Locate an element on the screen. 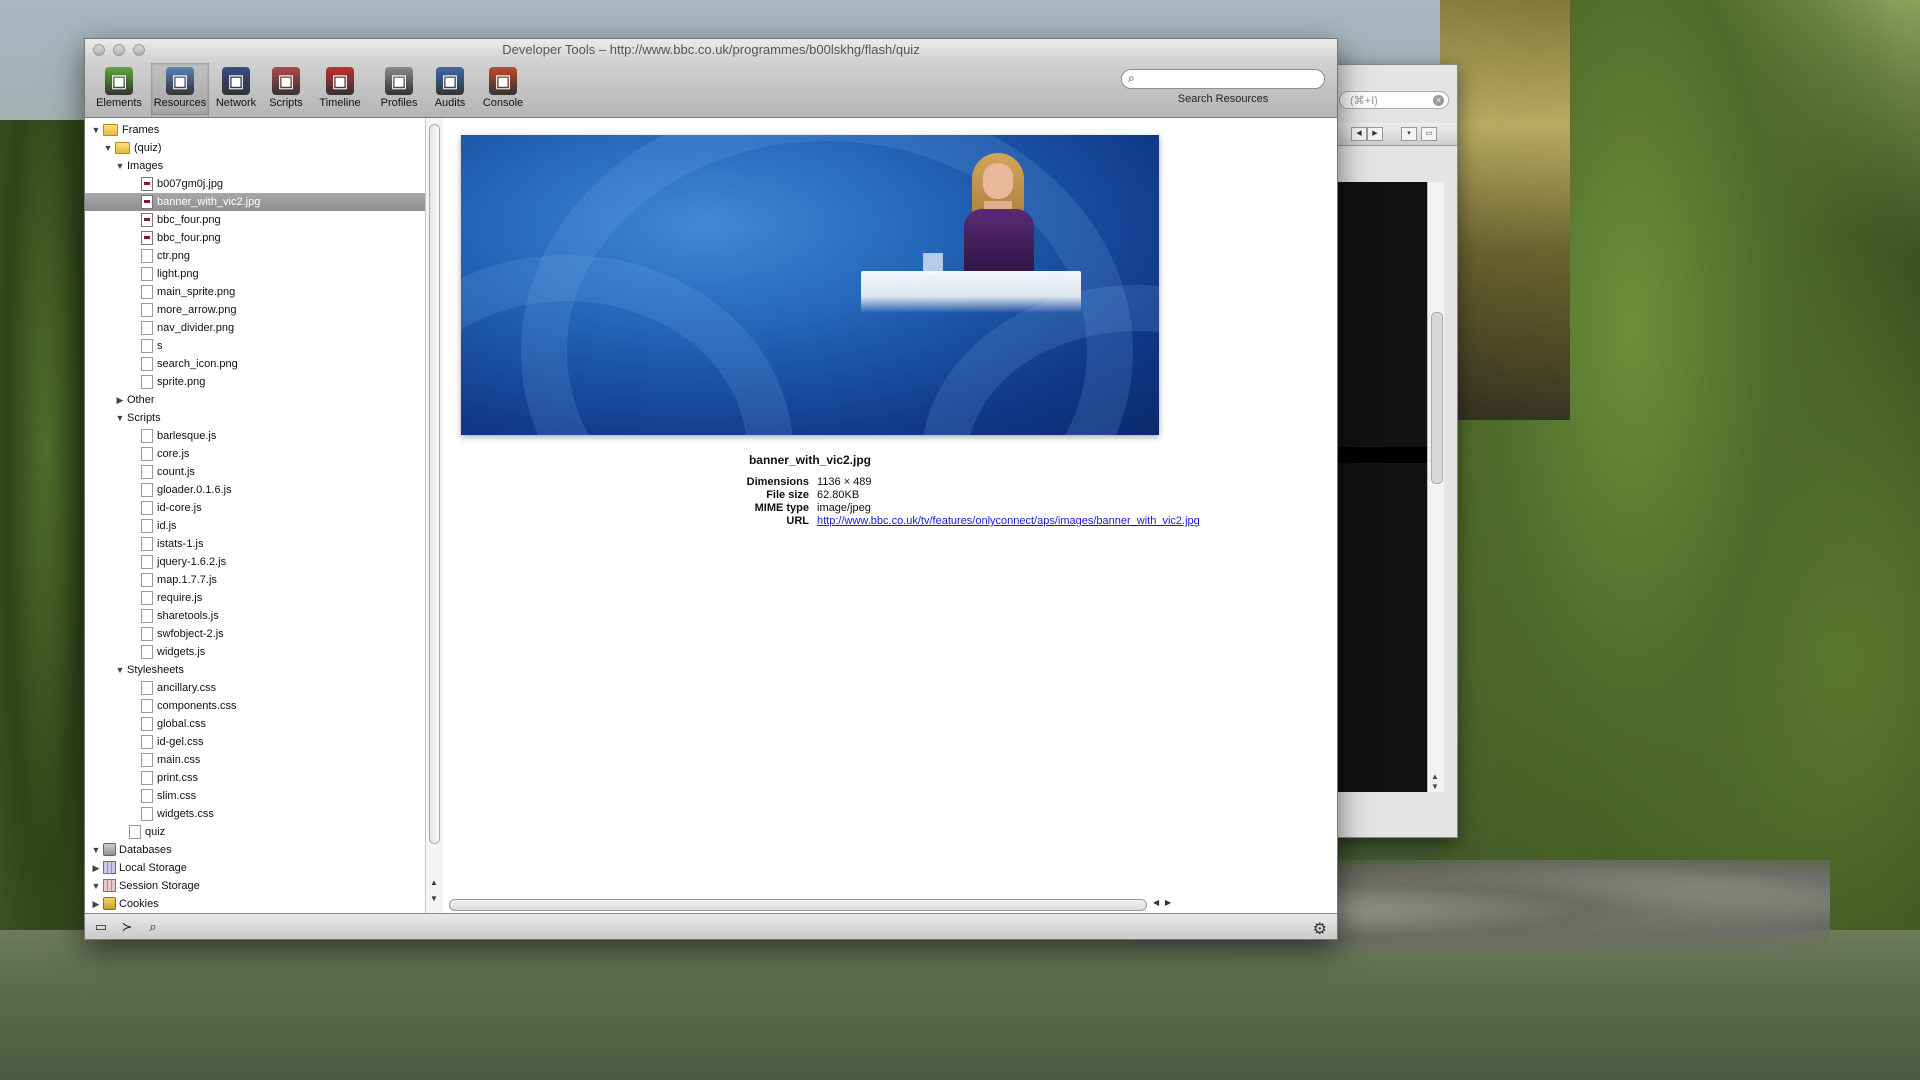 This screenshot has width=1920, height=1080. tree-item-label: print.css is located at coordinates (177, 778).